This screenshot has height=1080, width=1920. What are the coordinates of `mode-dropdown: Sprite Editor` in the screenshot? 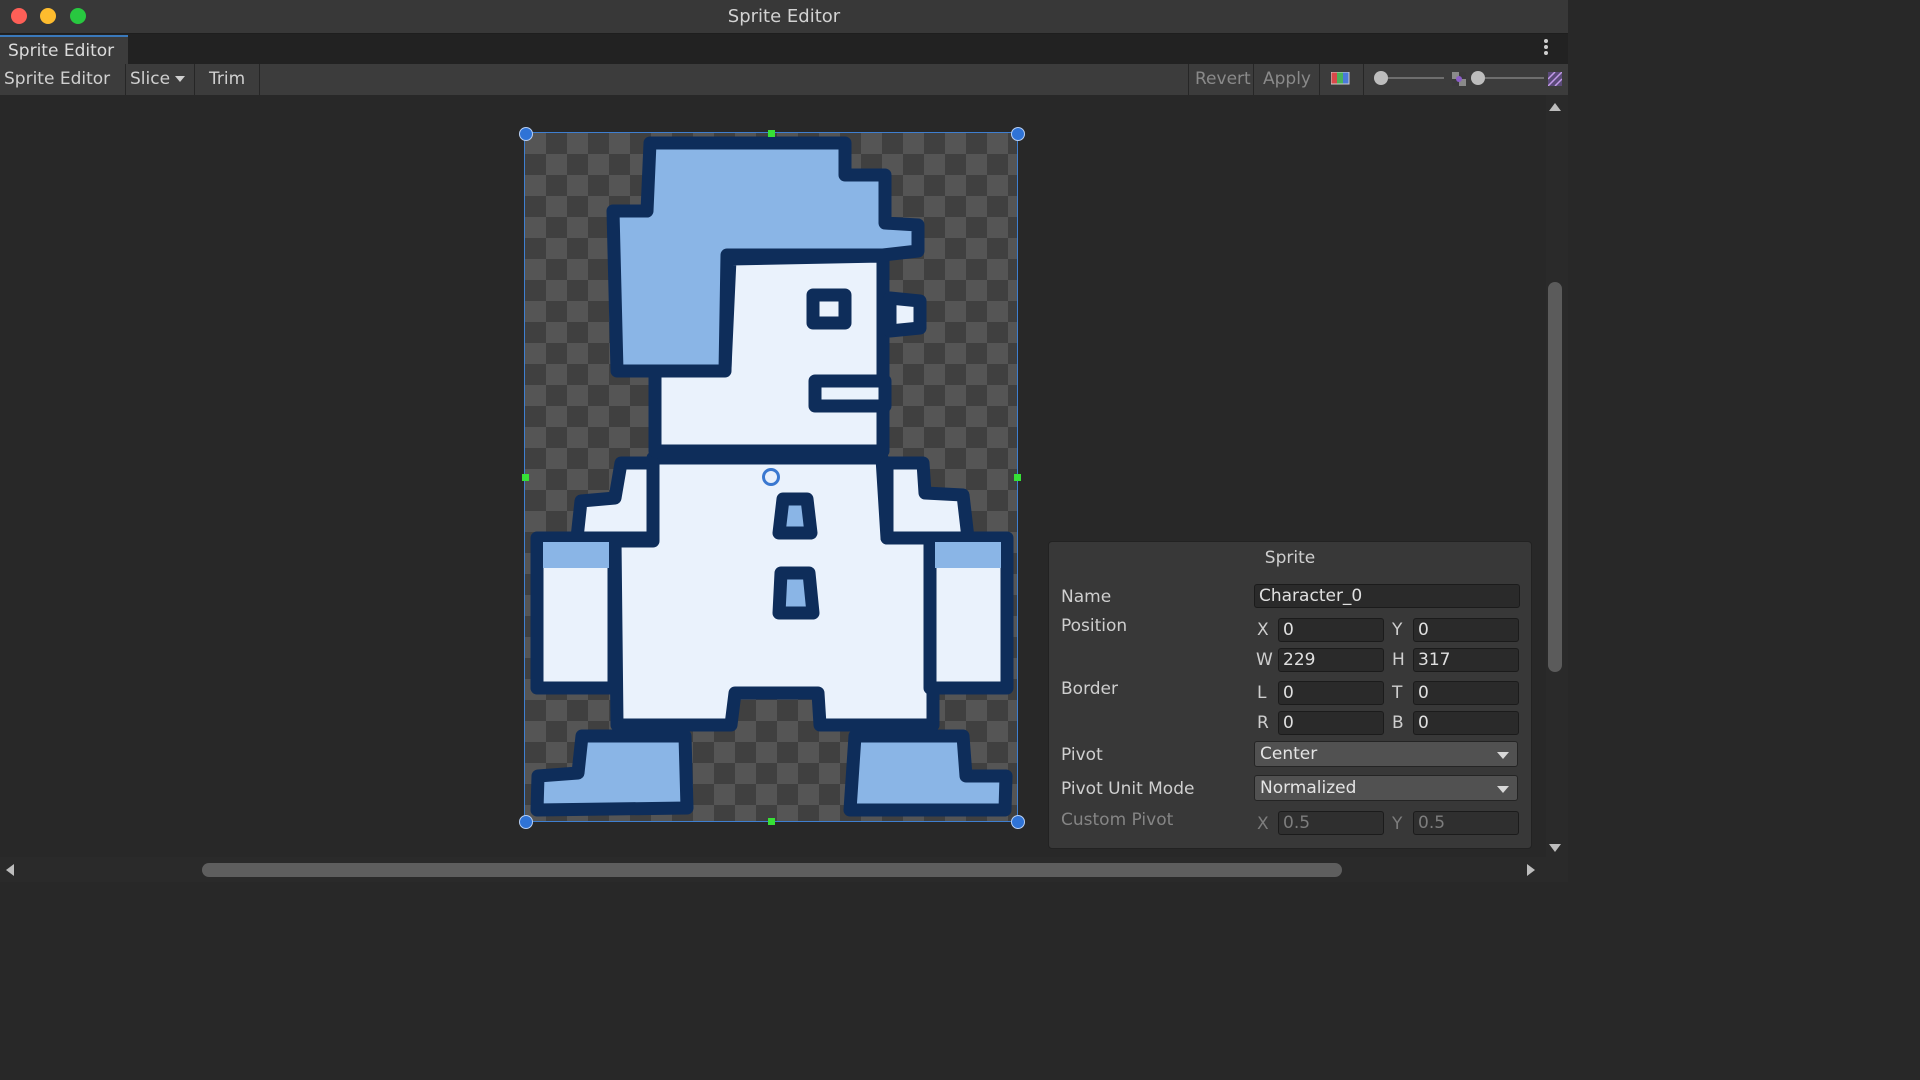 It's located at (63, 83).